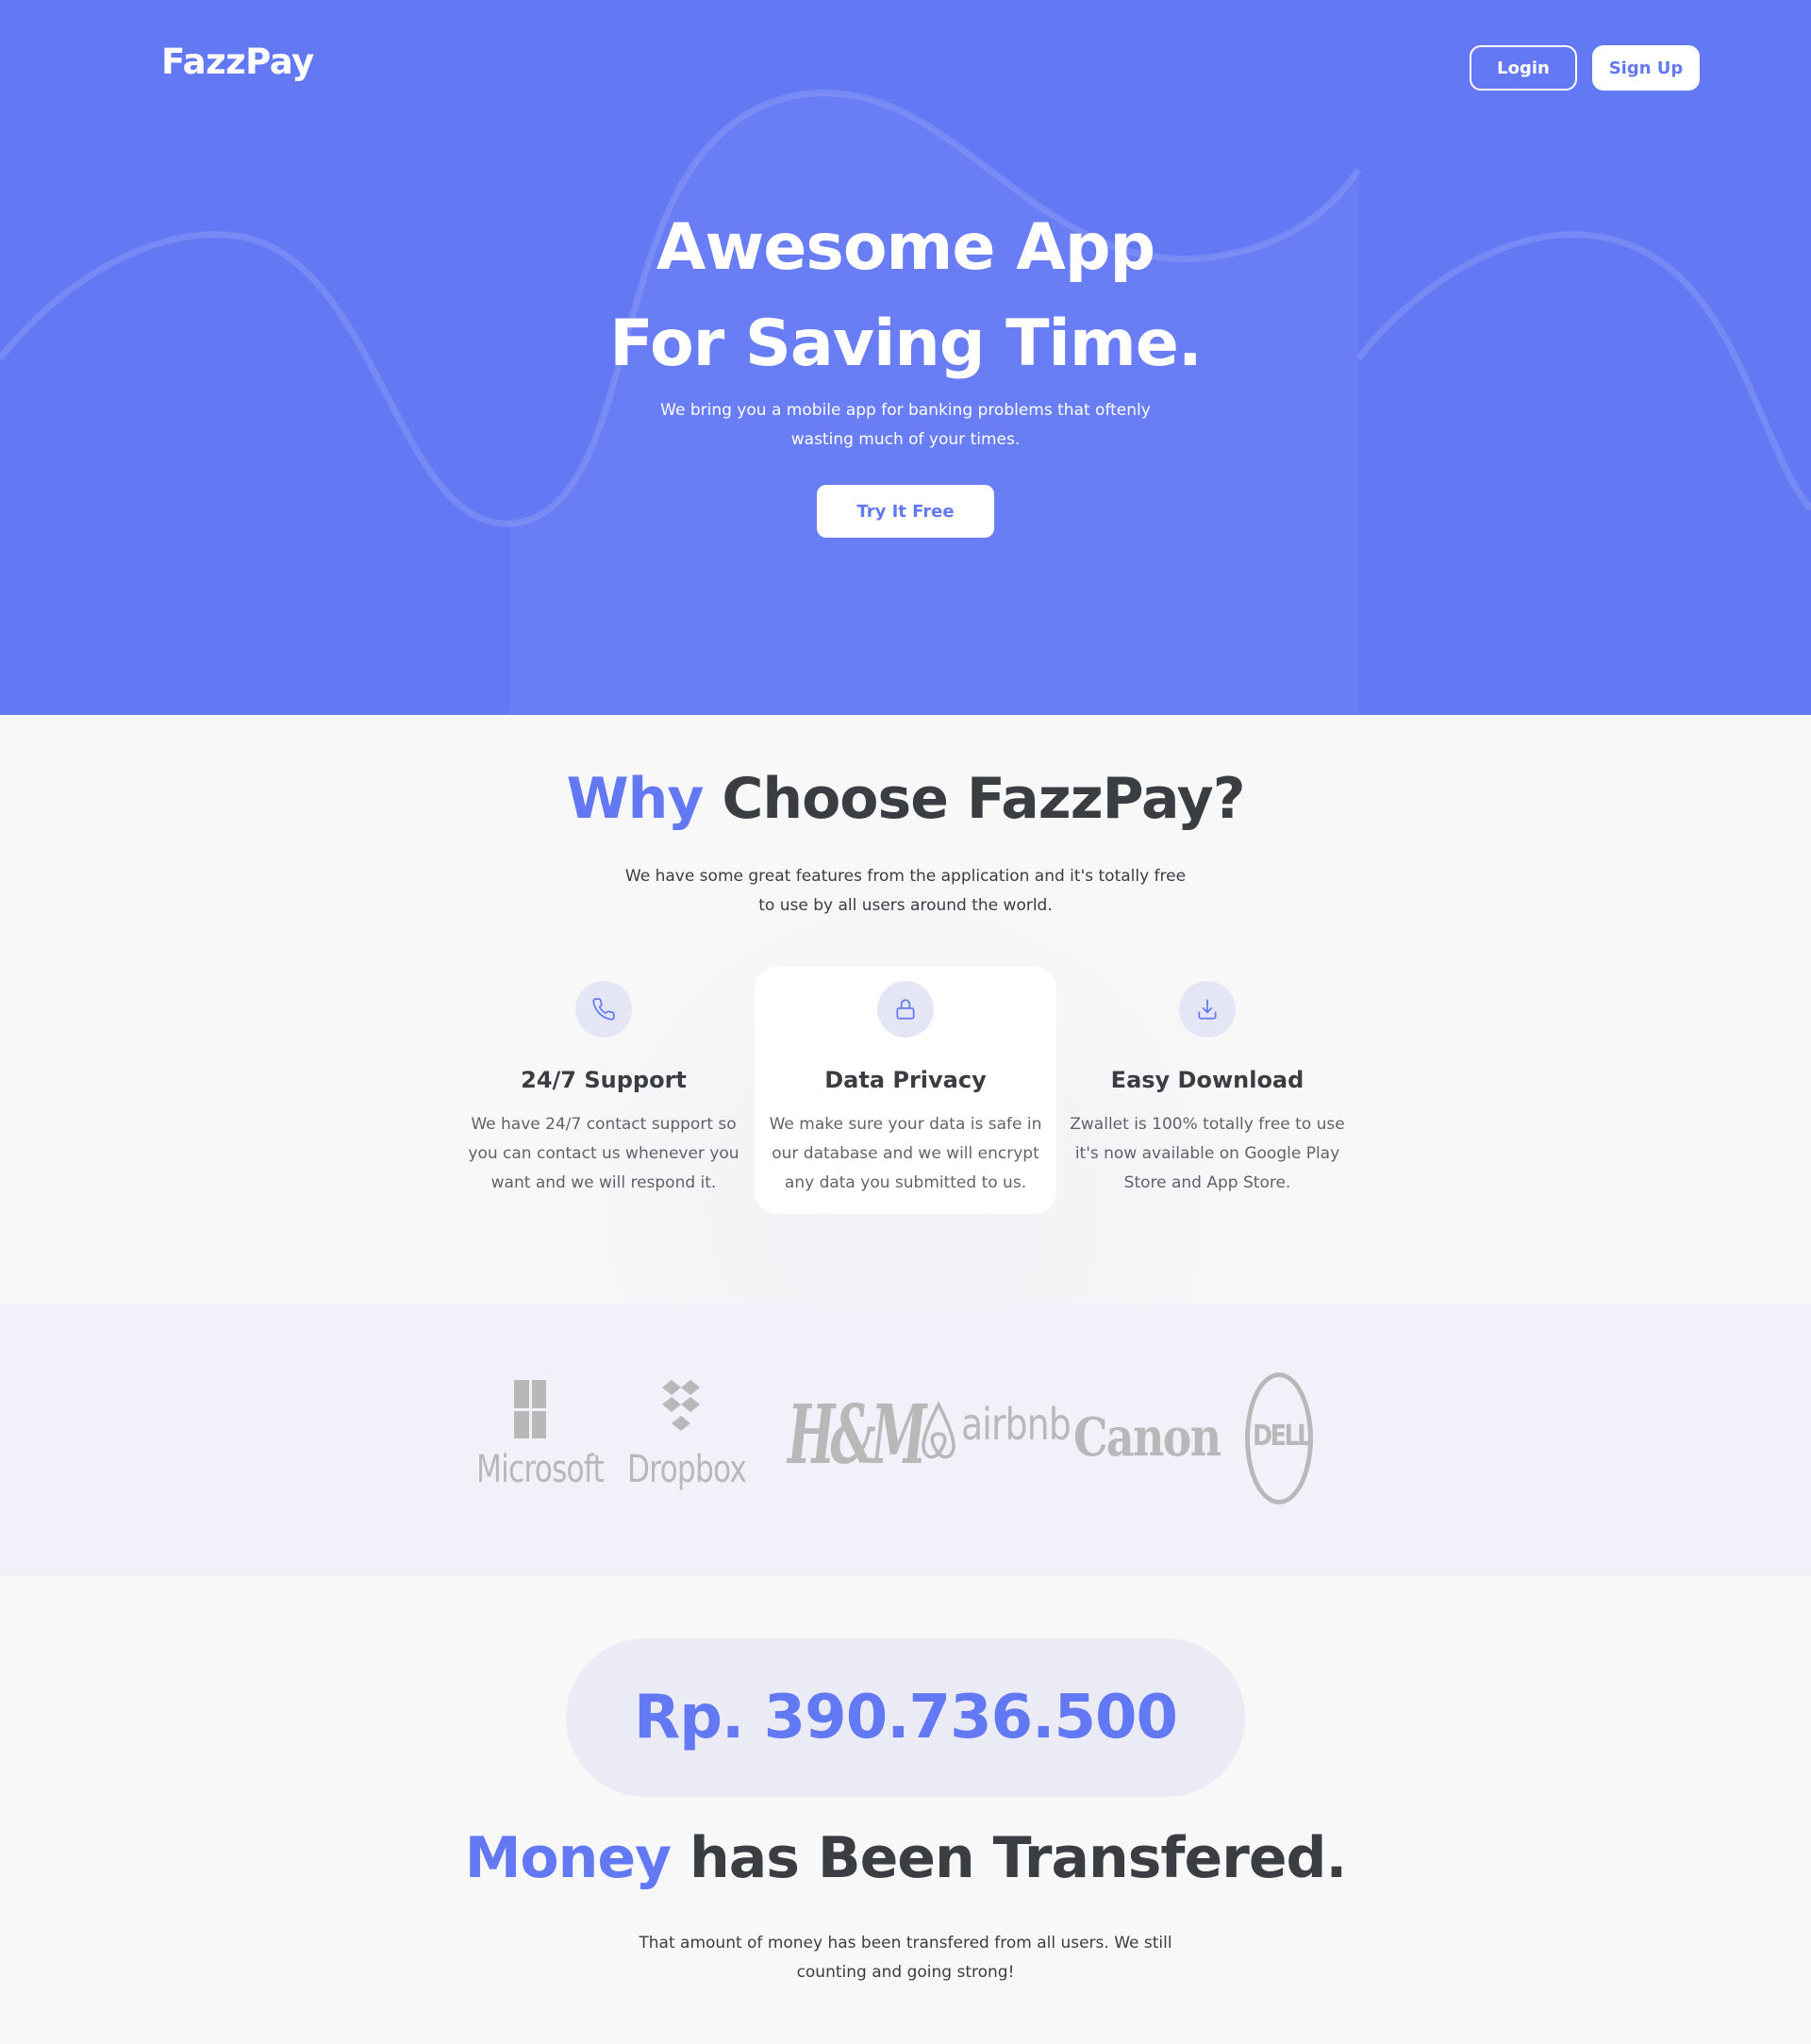  I want to click on canon-logo: Canon, so click(1147, 1438).